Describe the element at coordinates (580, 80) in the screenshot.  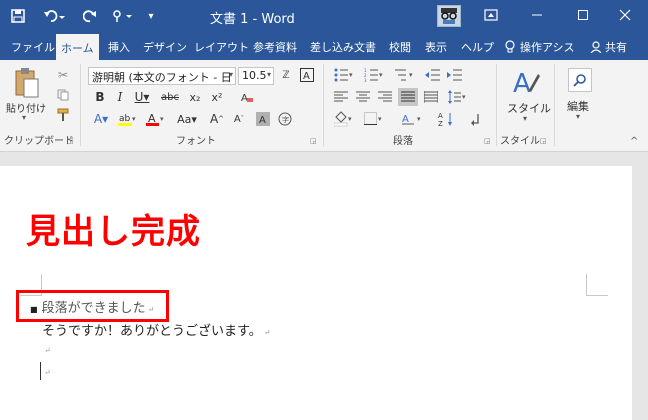
I see `search-icon` at that location.